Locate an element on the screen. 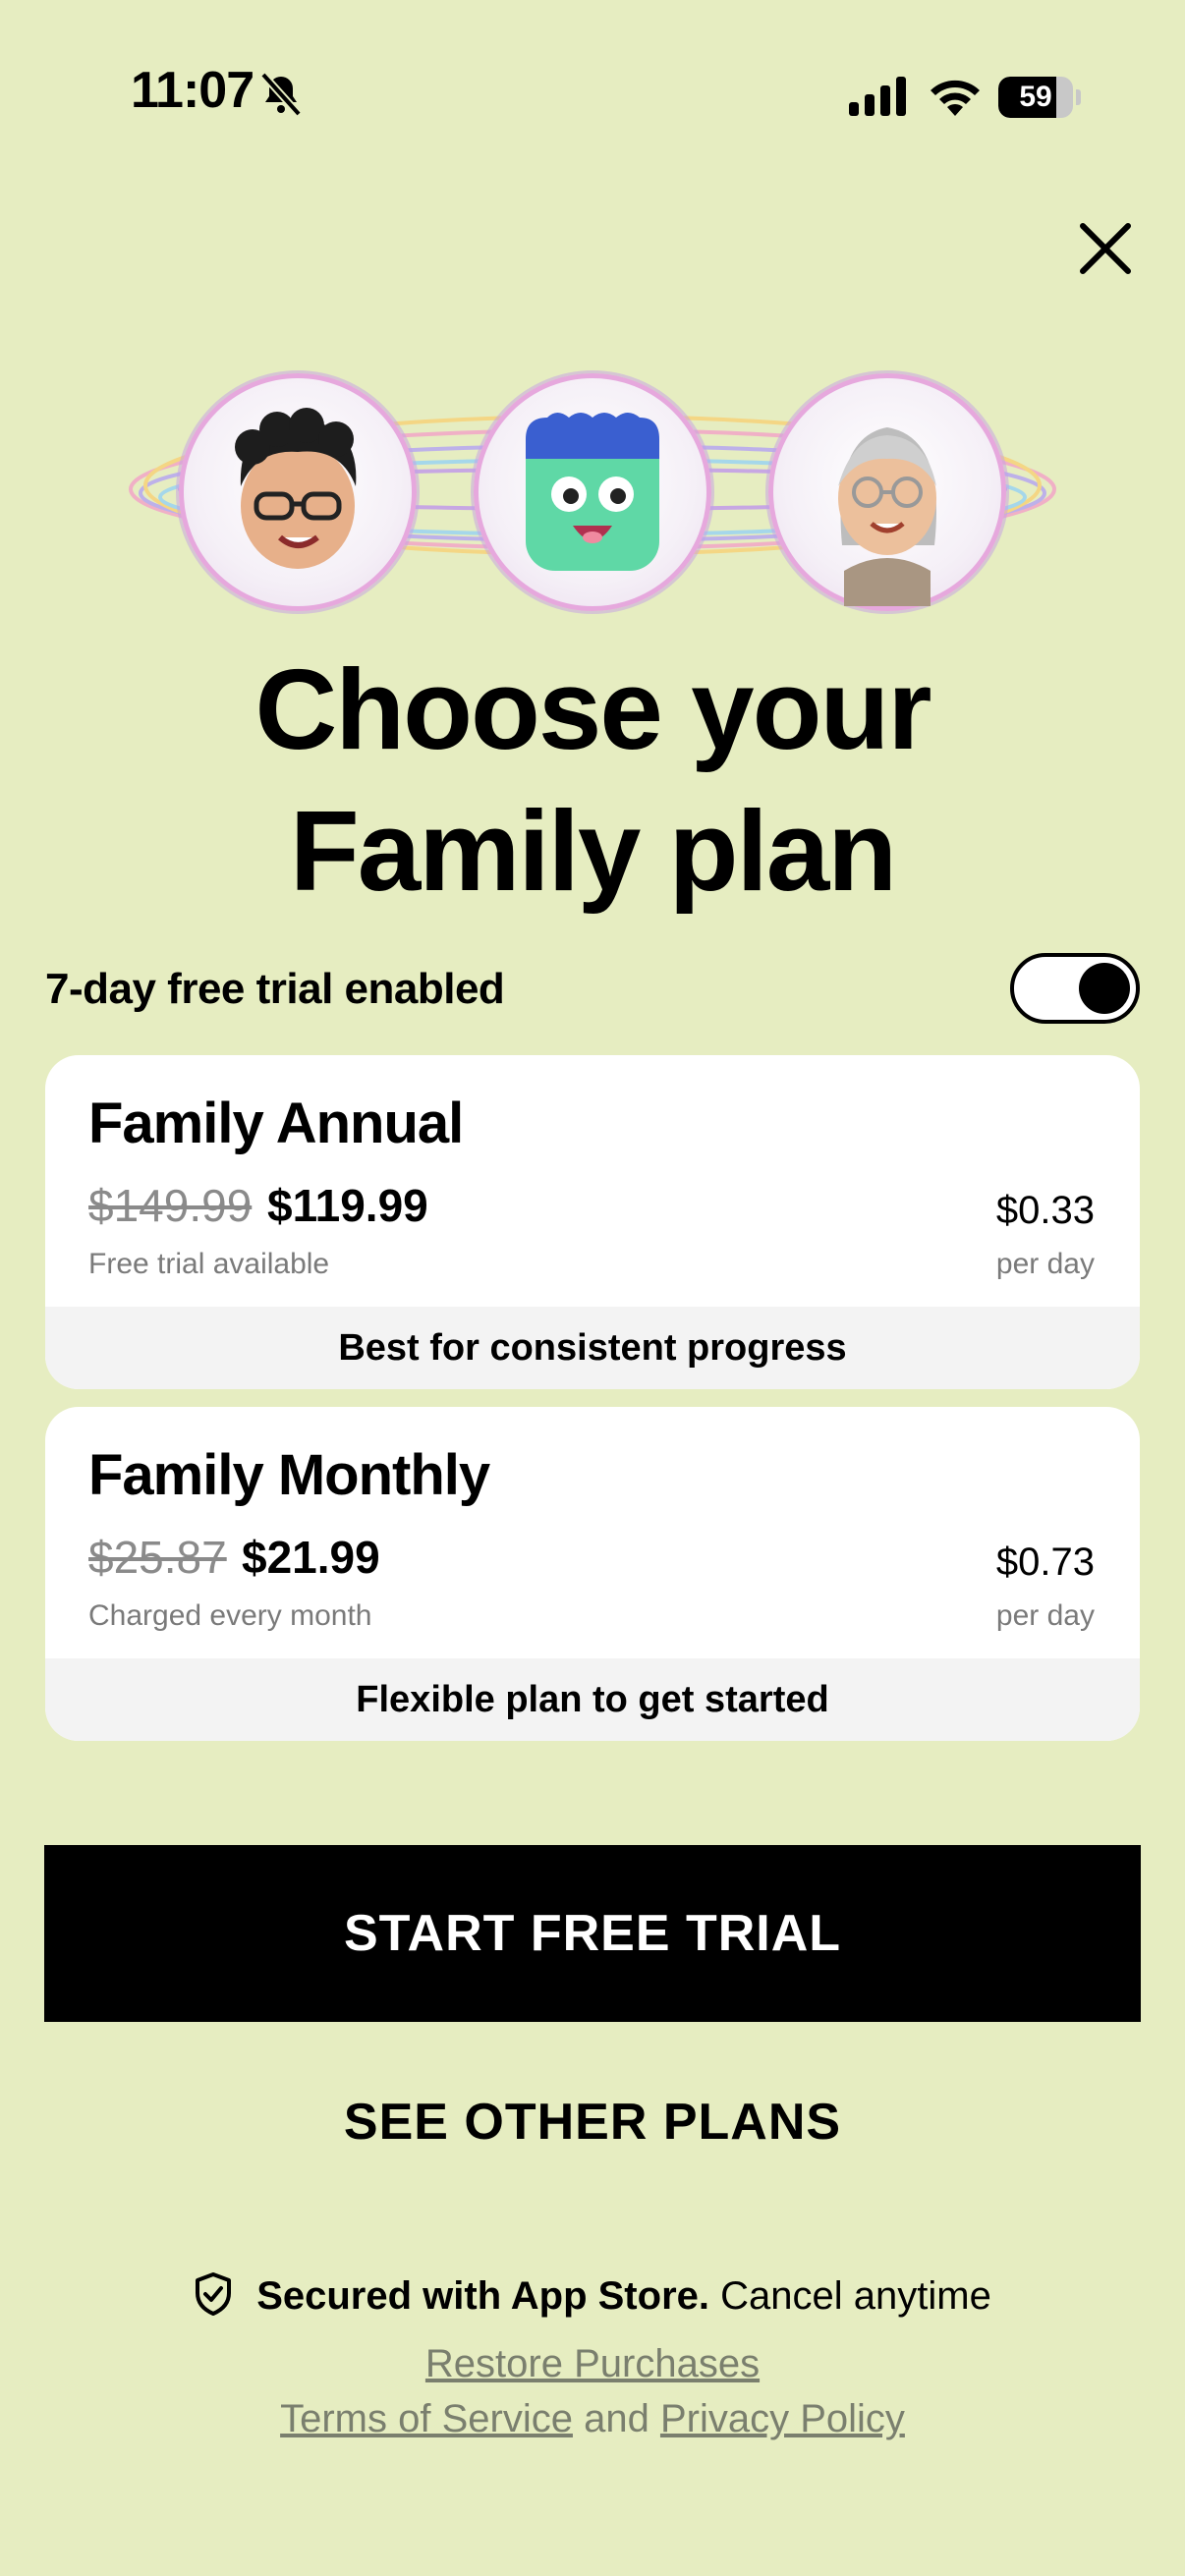 The image size is (1185, 2576). plan-note: Charged every month is located at coordinates (230, 1615).